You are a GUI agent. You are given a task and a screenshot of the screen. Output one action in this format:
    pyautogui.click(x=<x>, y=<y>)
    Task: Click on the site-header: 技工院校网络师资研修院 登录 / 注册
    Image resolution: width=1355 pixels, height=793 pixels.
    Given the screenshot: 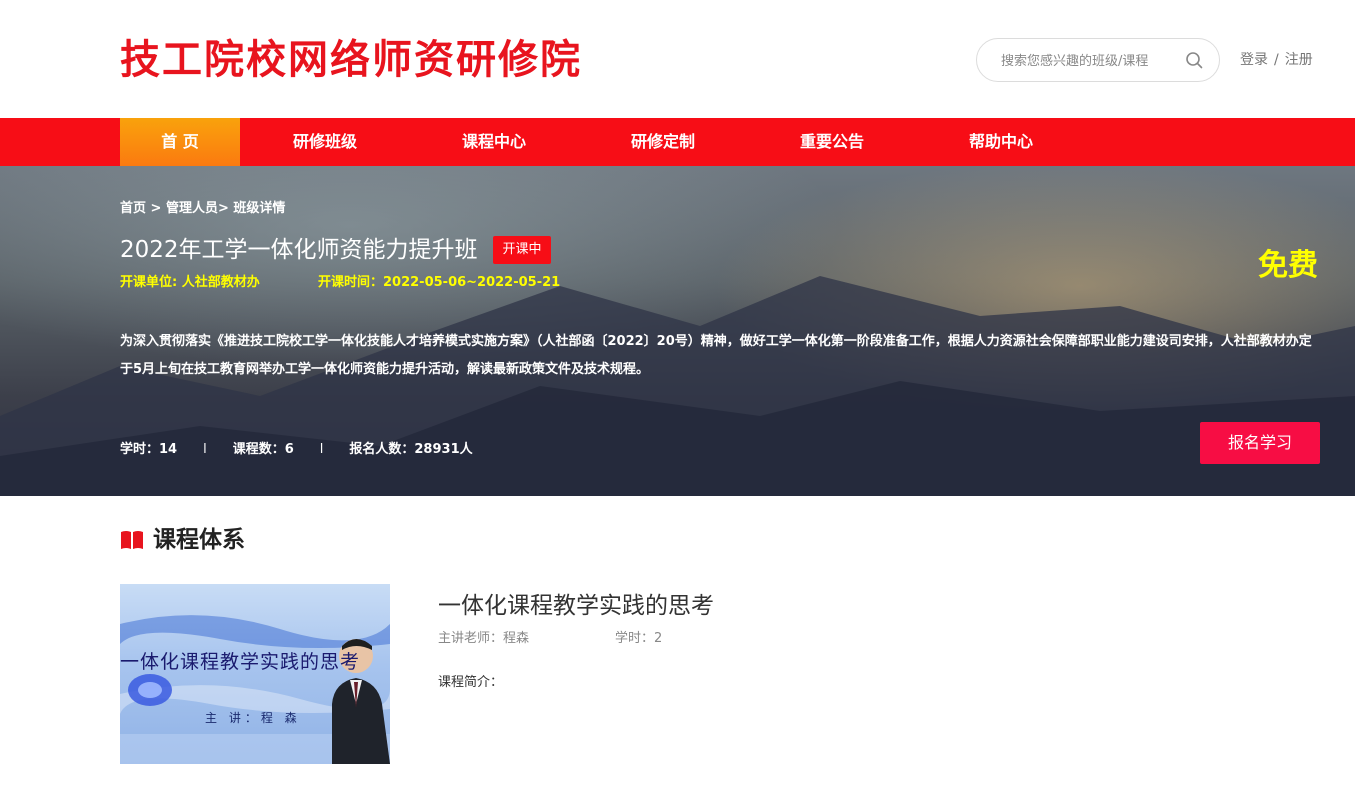 What is the action you would take?
    pyautogui.click(x=677, y=59)
    